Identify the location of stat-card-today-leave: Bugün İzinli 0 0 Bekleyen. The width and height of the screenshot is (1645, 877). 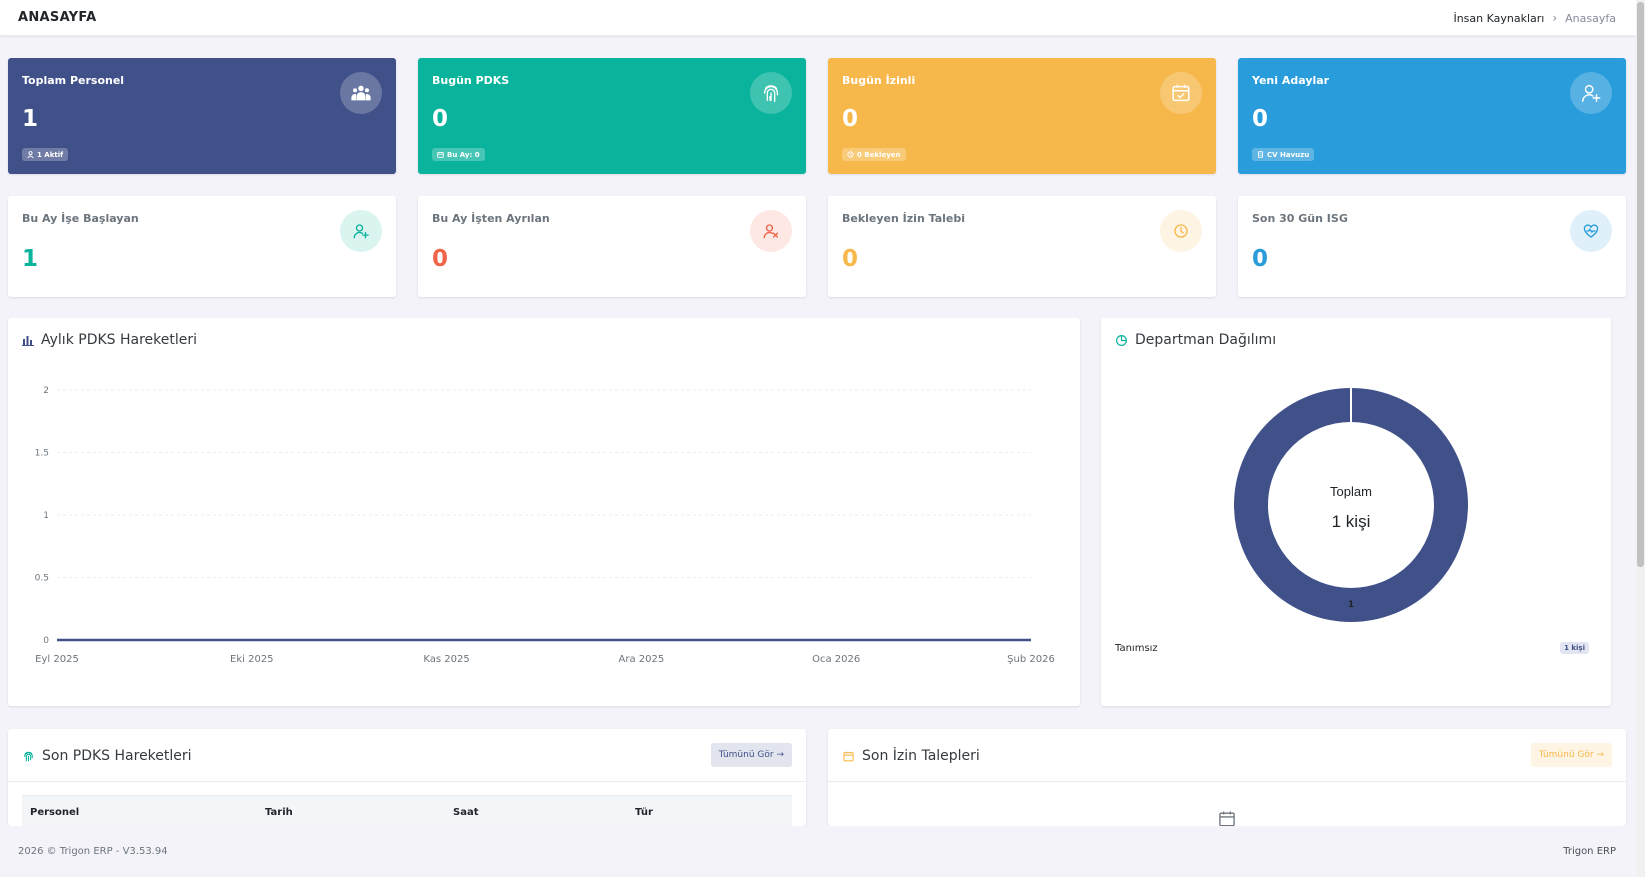
(1022, 116).